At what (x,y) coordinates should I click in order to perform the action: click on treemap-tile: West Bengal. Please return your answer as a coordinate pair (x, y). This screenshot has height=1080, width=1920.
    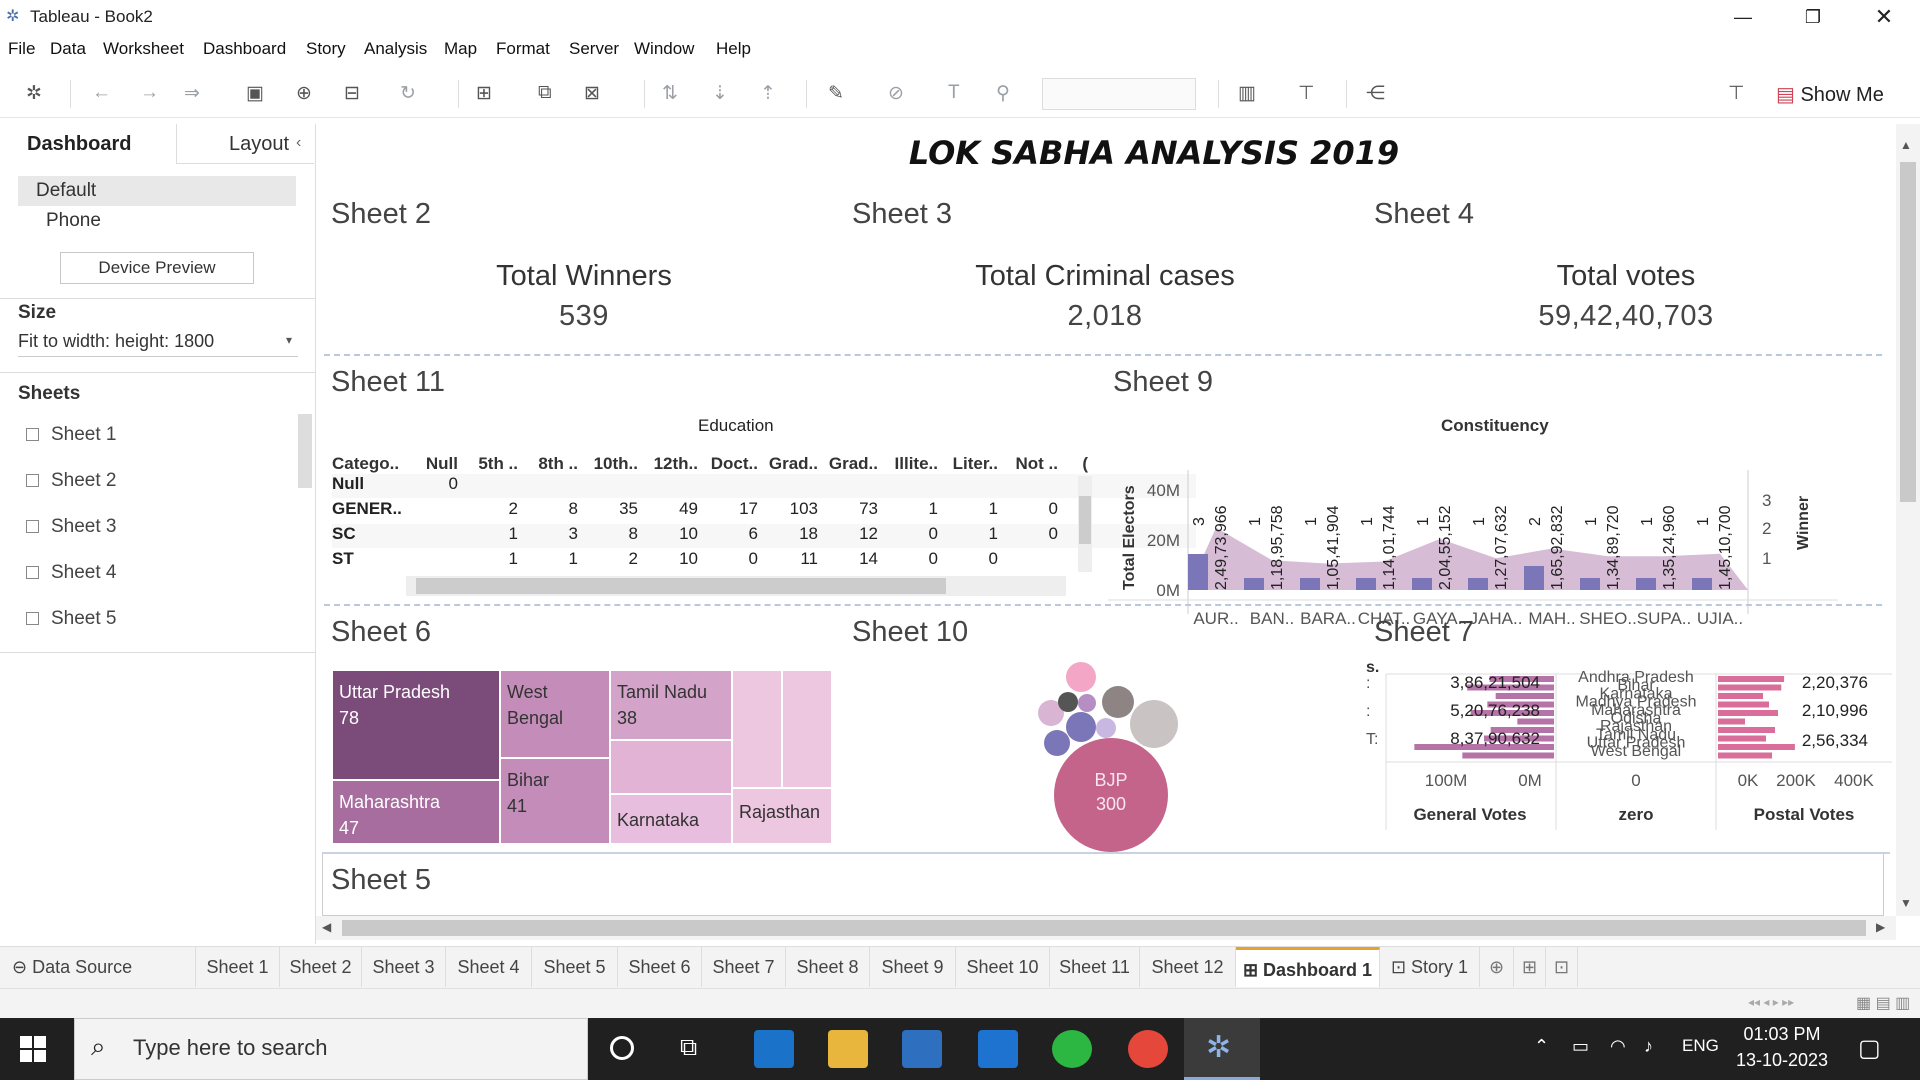
    Looking at the image, I should click on (555, 714).